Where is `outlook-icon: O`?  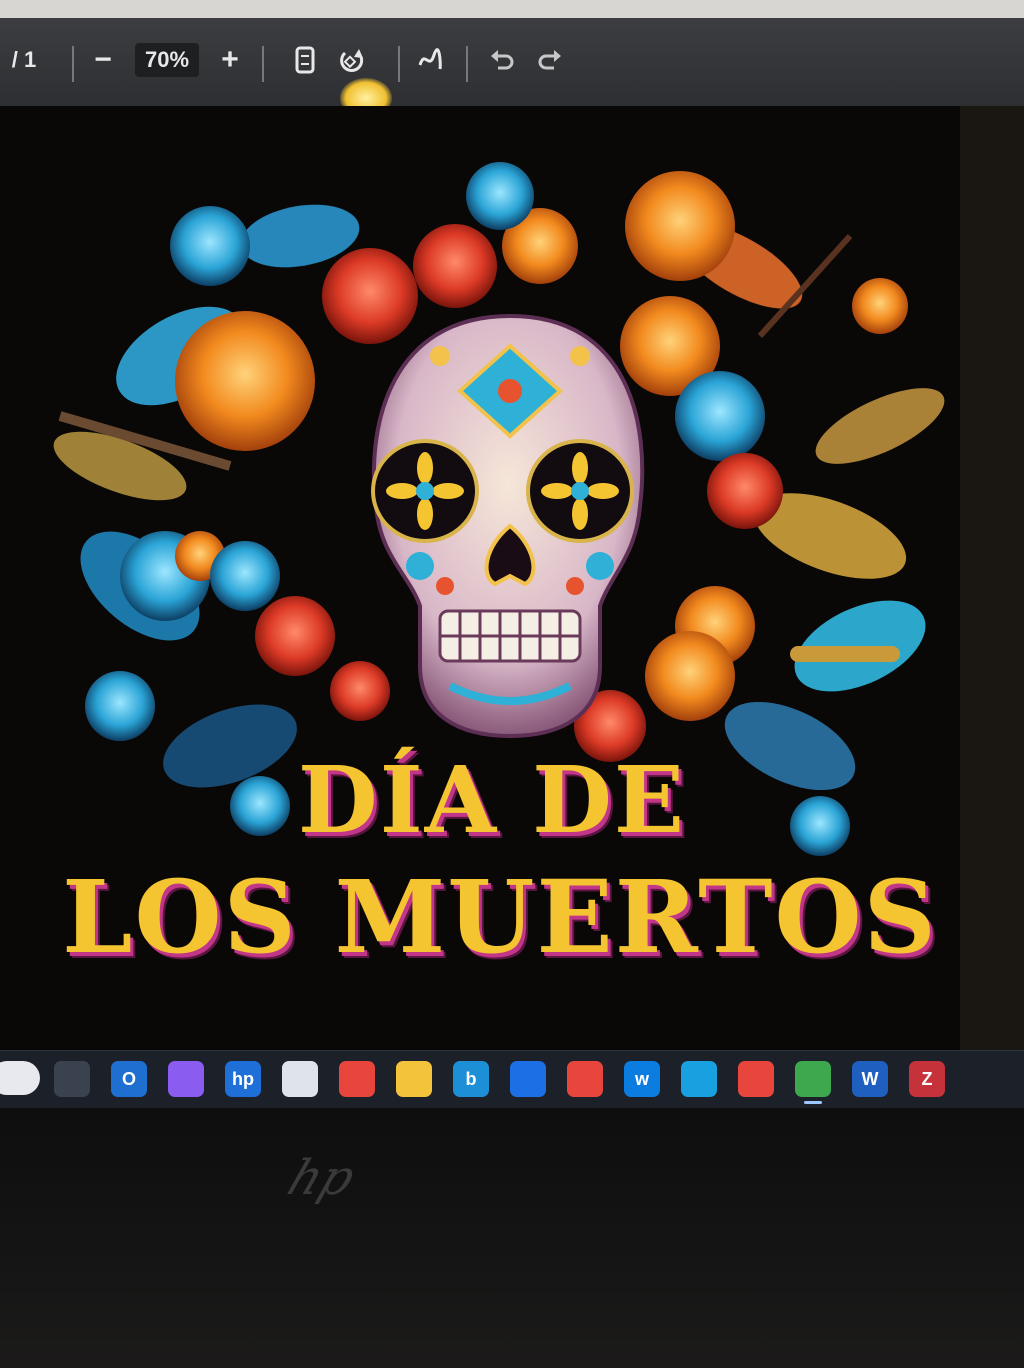 outlook-icon: O is located at coordinates (128, 1078).